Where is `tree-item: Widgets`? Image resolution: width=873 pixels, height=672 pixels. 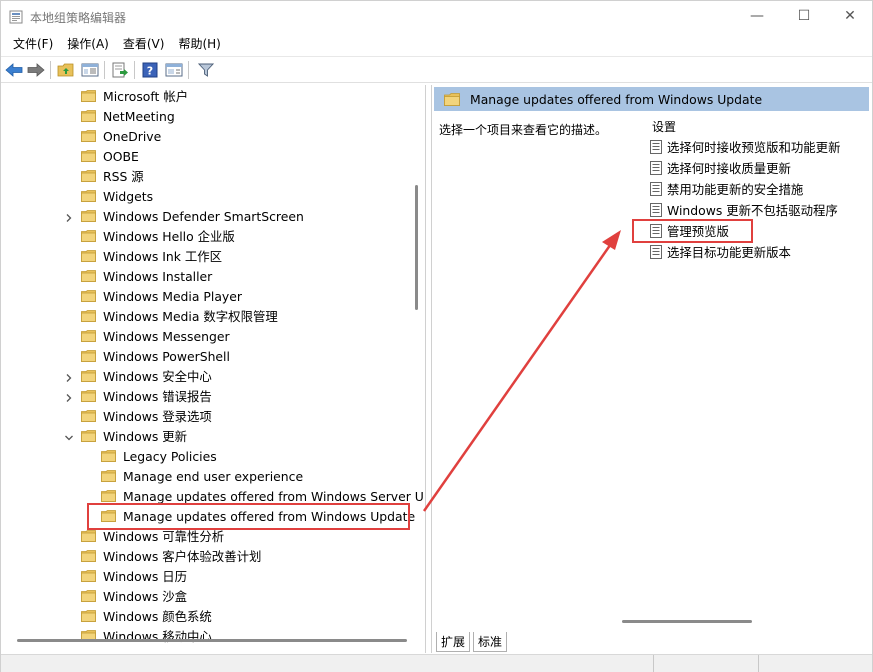
tree-item: Widgets is located at coordinates (117, 196).